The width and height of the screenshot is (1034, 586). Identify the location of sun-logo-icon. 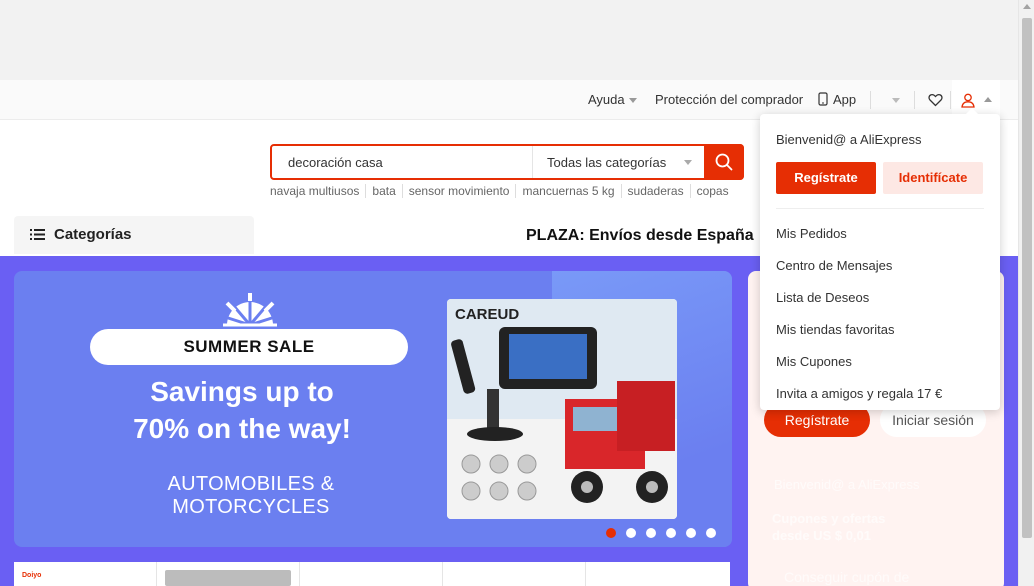
(250, 310).